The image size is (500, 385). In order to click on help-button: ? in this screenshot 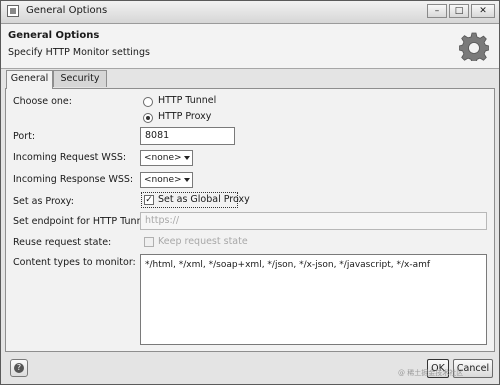, I will do `click(19, 368)`.